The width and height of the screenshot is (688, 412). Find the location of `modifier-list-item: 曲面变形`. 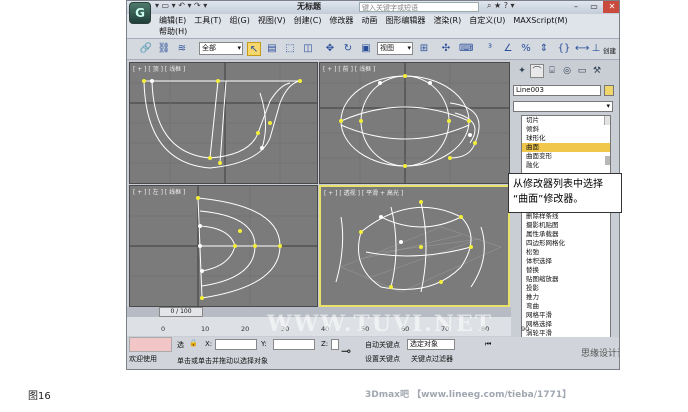

modifier-list-item: 曲面变形 is located at coordinates (566, 156).